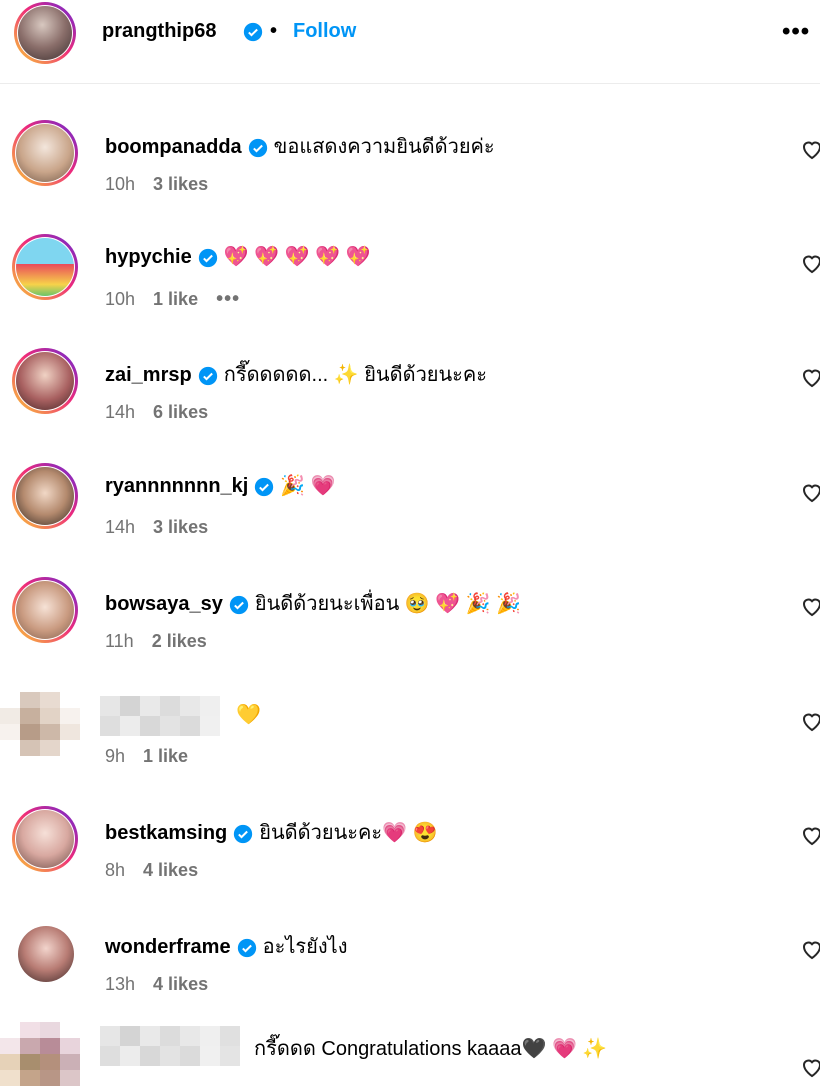 This screenshot has height=1090, width=820. Describe the element at coordinates (355, 375) in the screenshot. I see `comment-text: กรี๊ดดดดด... ✨ ยินดีด้วยนะคะ` at that location.